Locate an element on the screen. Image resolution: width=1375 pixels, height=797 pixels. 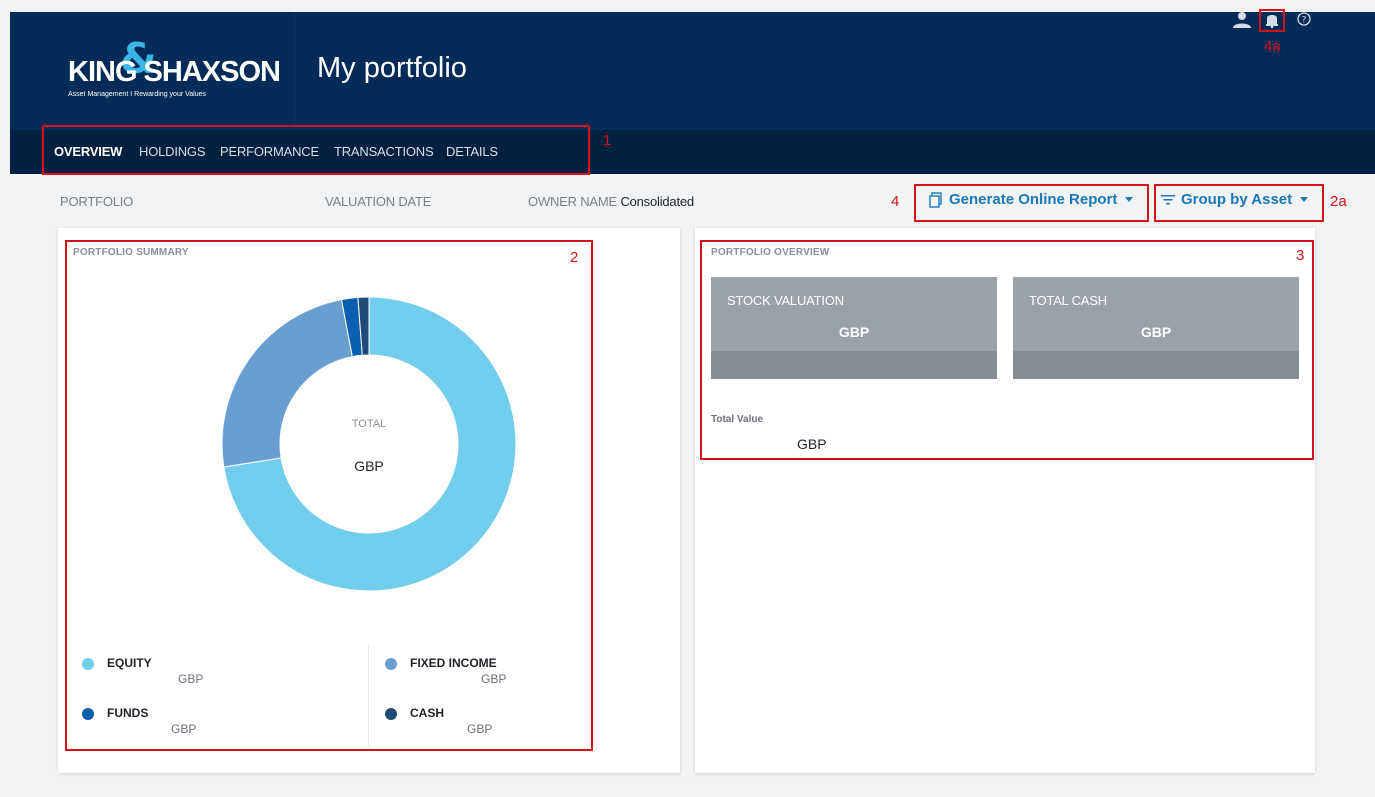
user-icon is located at coordinates (1242, 20).